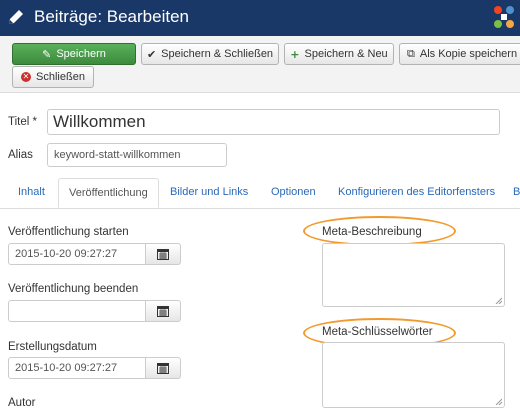 The image size is (520, 413). What do you see at coordinates (66, 254) in the screenshot?
I see `publish-start-value: 2015-10-20 09:27:27` at bounding box center [66, 254].